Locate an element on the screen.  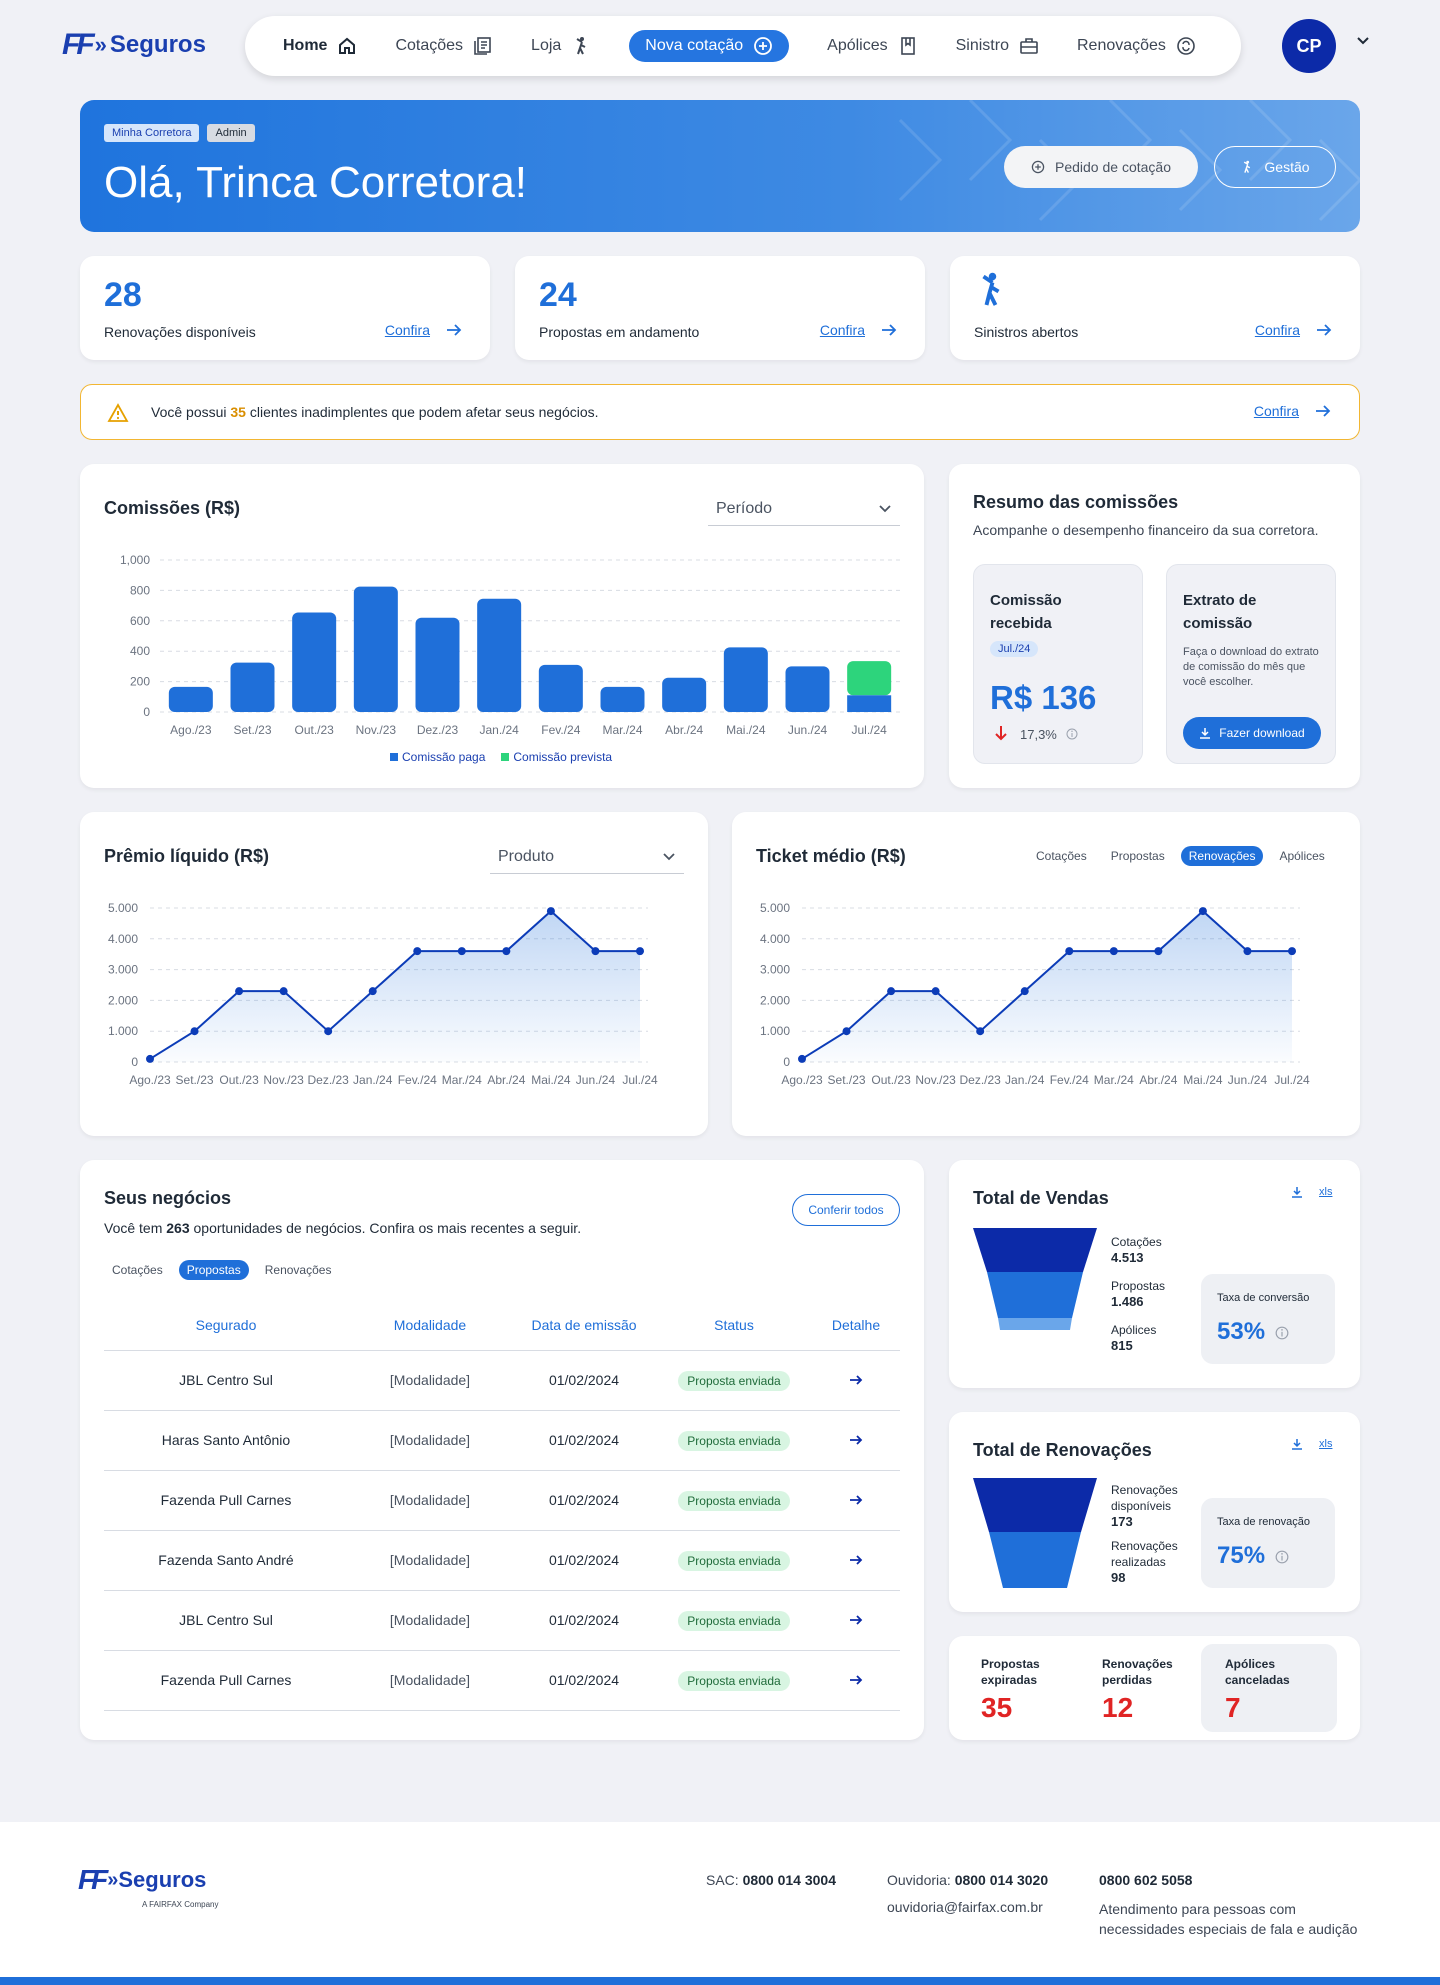
x-tick-label: Ago./23 is located at coordinates (150, 1080).